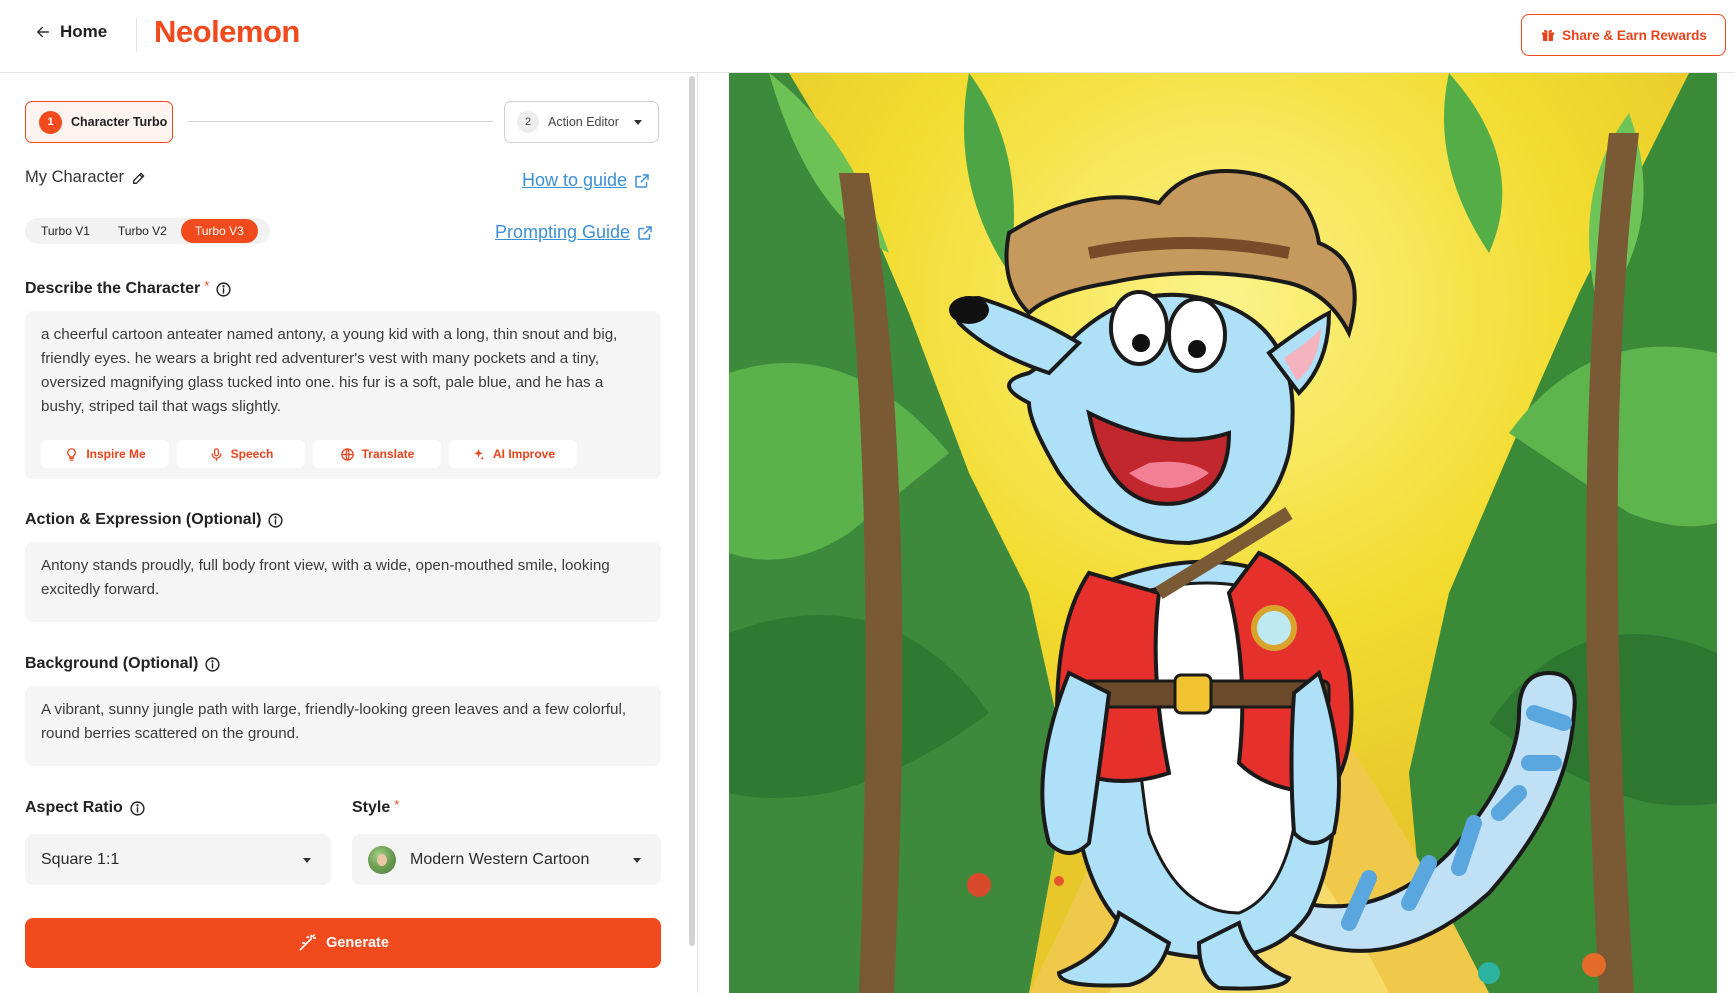 This screenshot has height=993, width=1735. Describe the element at coordinates (113, 288) in the screenshot. I see `describe-label-text: Describe the Character` at that location.